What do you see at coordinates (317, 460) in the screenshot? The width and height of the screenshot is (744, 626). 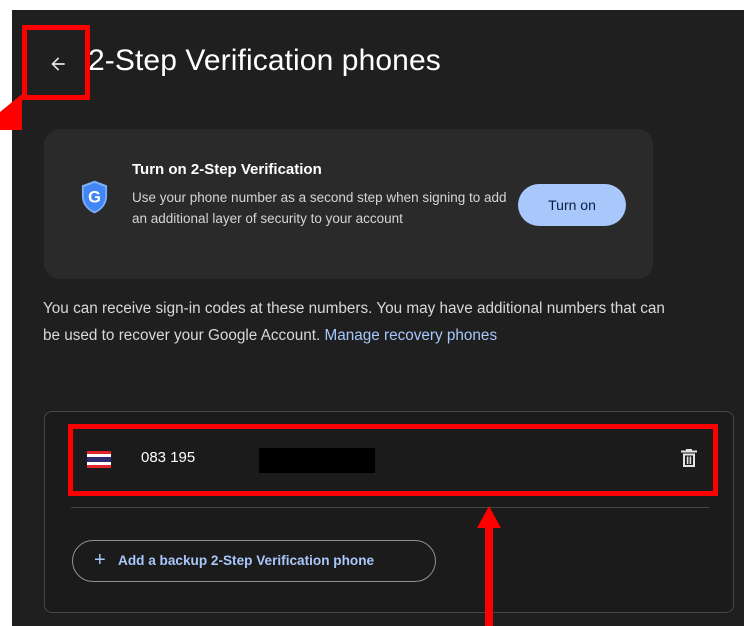 I see `redacted-digits` at bounding box center [317, 460].